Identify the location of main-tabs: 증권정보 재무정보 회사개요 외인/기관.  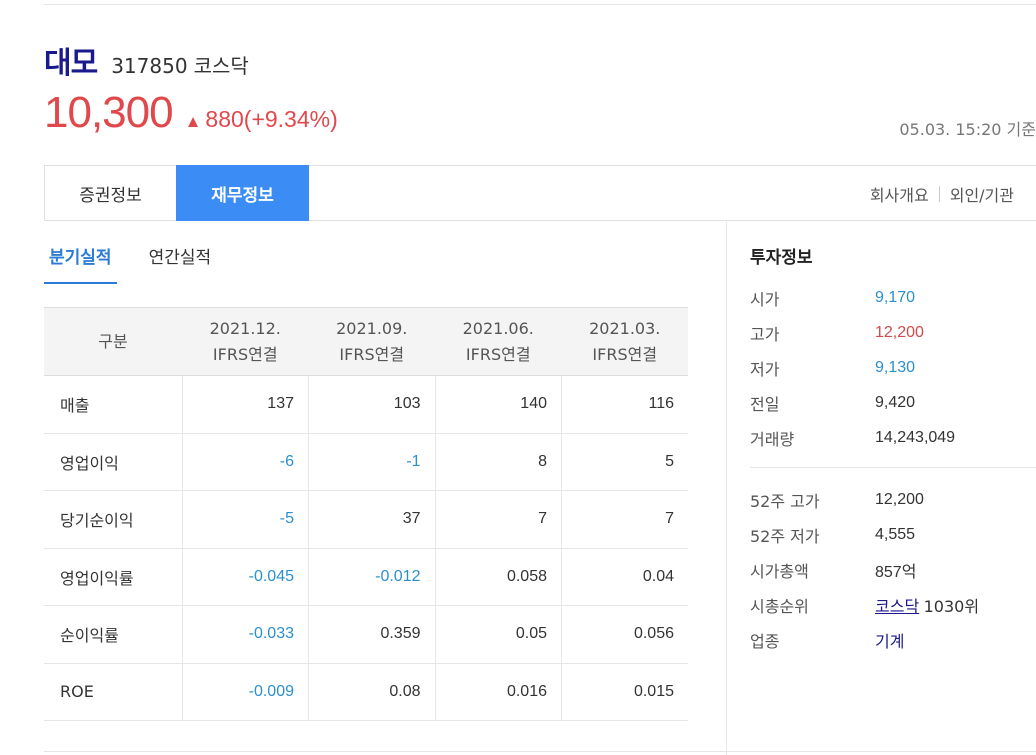
(540, 193).